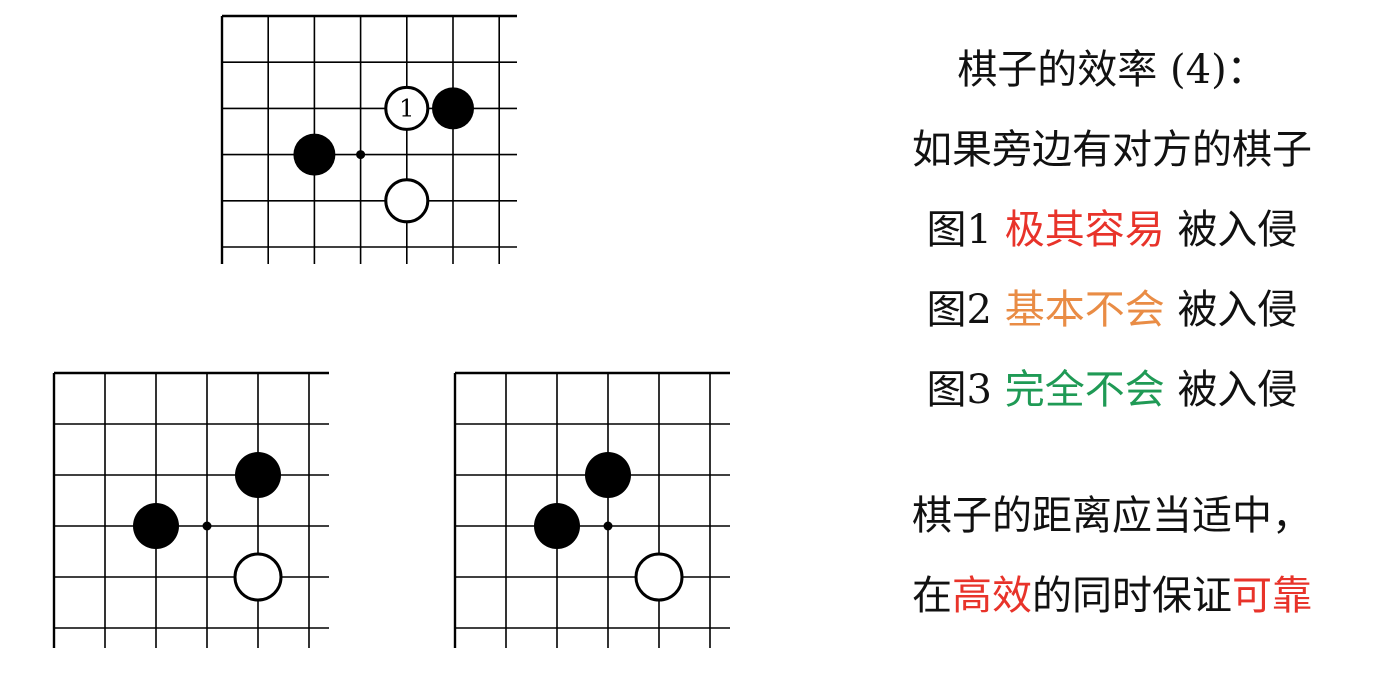 The height and width of the screenshot is (674, 1393). I want to click on board-1-svg: 1, so click(368, 139).